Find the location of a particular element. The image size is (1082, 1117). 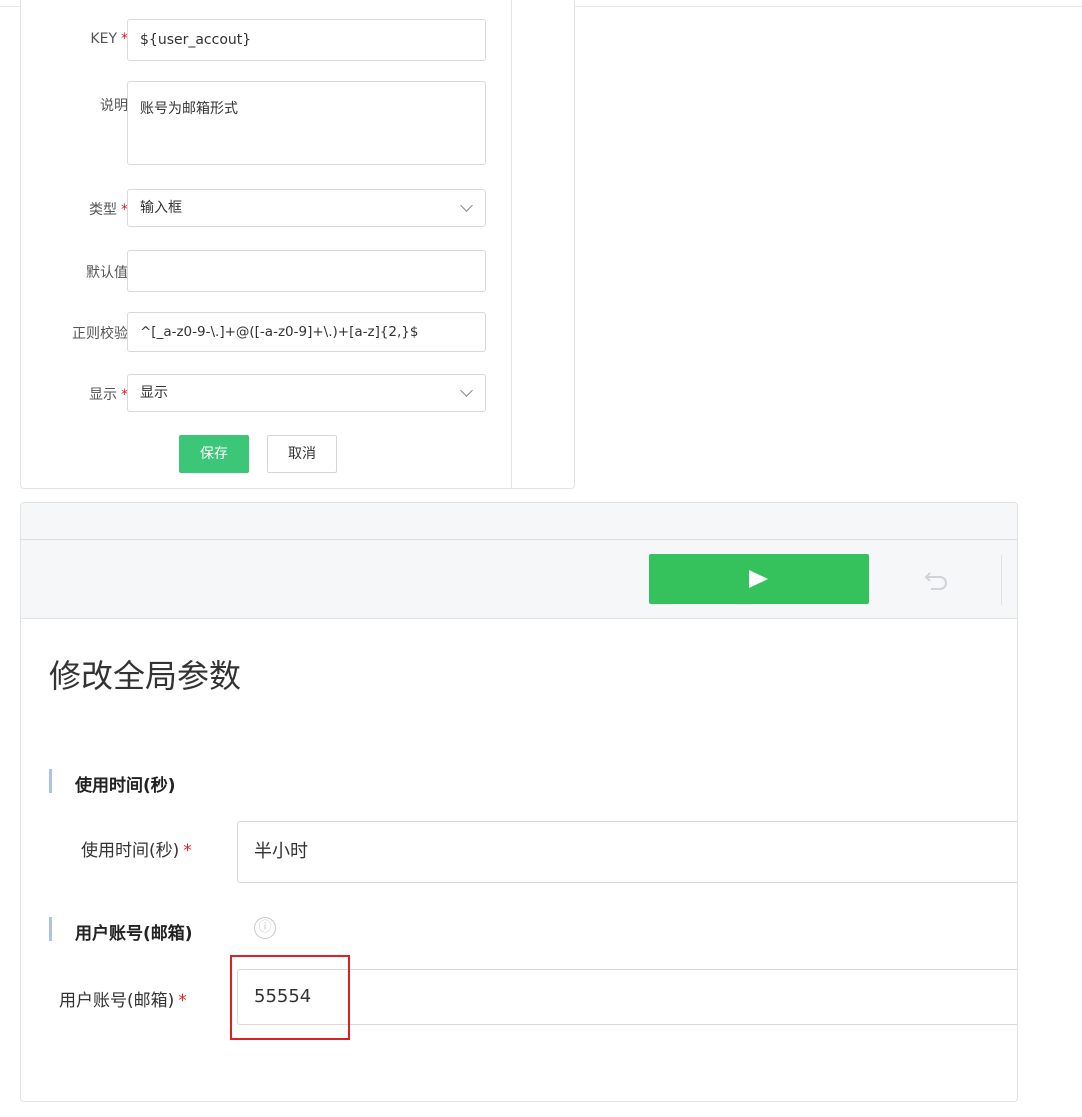

play-icon is located at coordinates (758, 579).